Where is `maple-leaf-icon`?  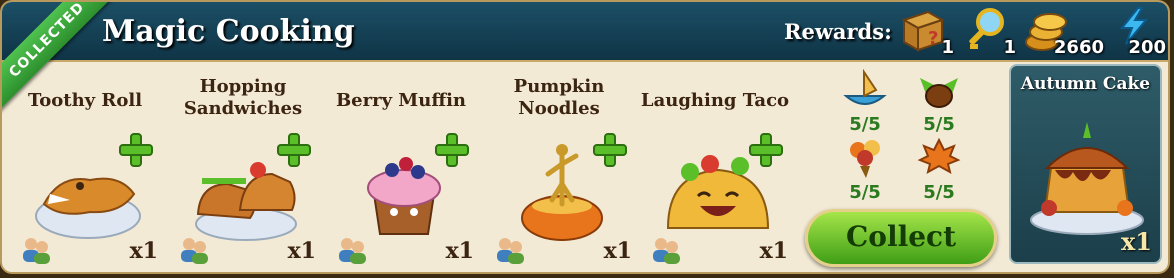 maple-leaf-icon is located at coordinates (939, 155).